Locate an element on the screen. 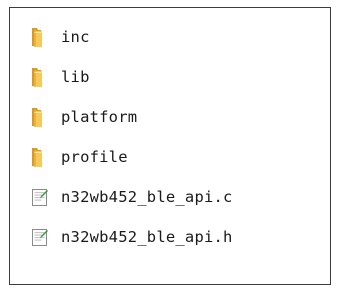 Image resolution: width=339 pixels, height=289 pixels. folder-name: lib is located at coordinates (75, 77).